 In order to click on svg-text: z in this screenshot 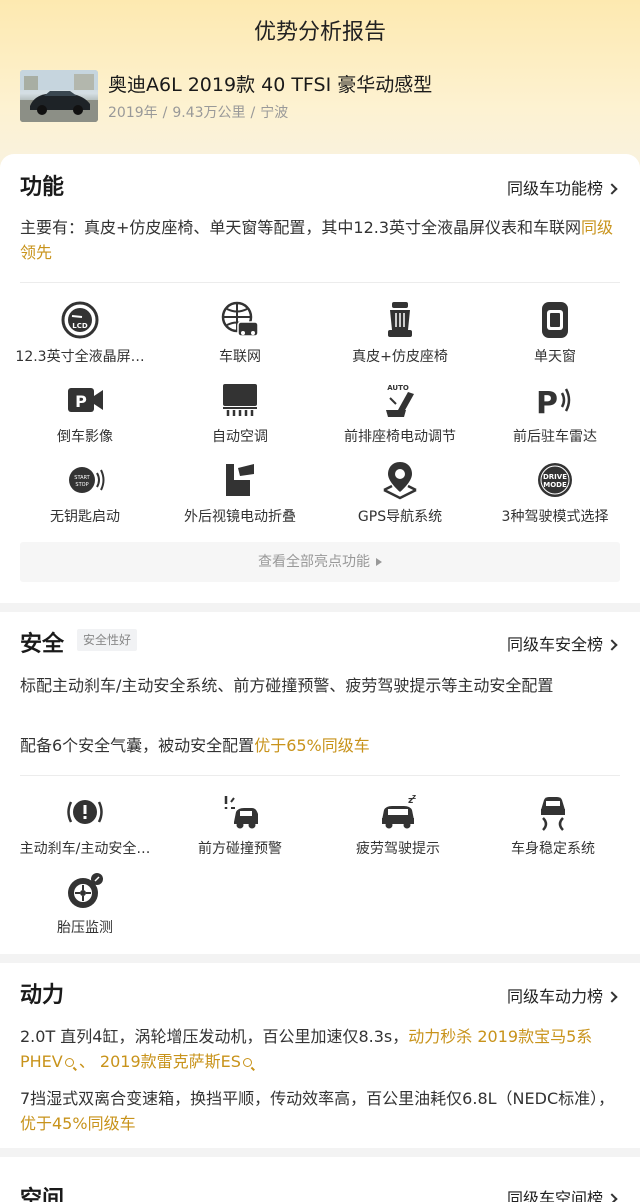, I will do `click(414, 797)`.